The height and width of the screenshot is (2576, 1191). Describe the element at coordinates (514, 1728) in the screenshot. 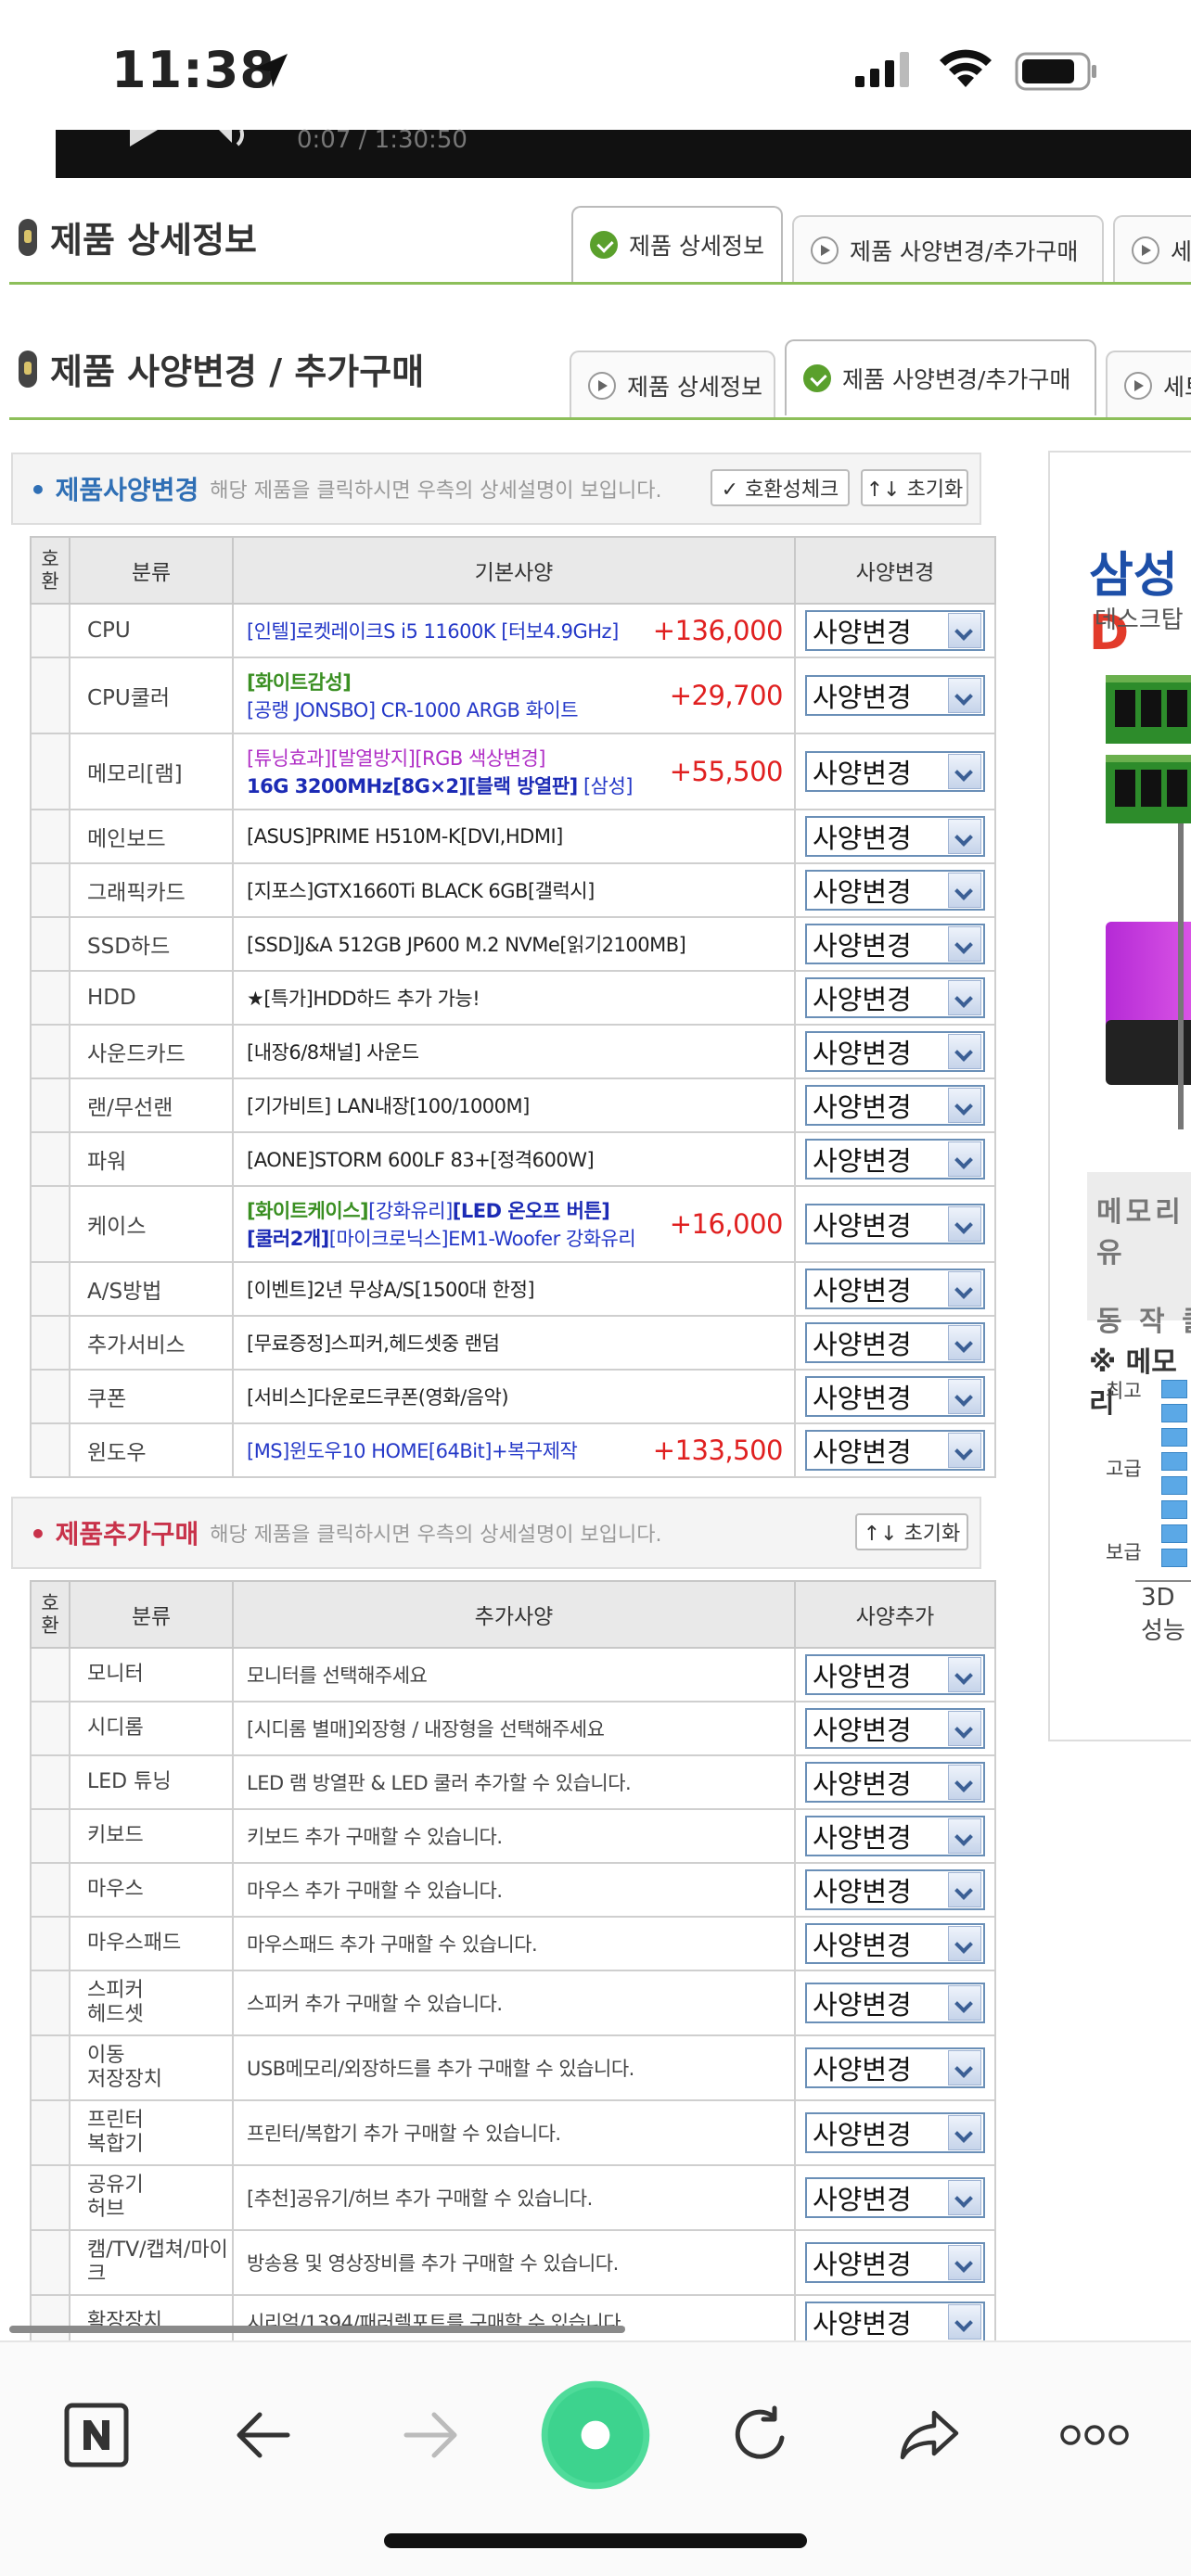

I see `addspec-cell: [시디롬 별매]외장형 / 내장형을 선택해주세요` at that location.